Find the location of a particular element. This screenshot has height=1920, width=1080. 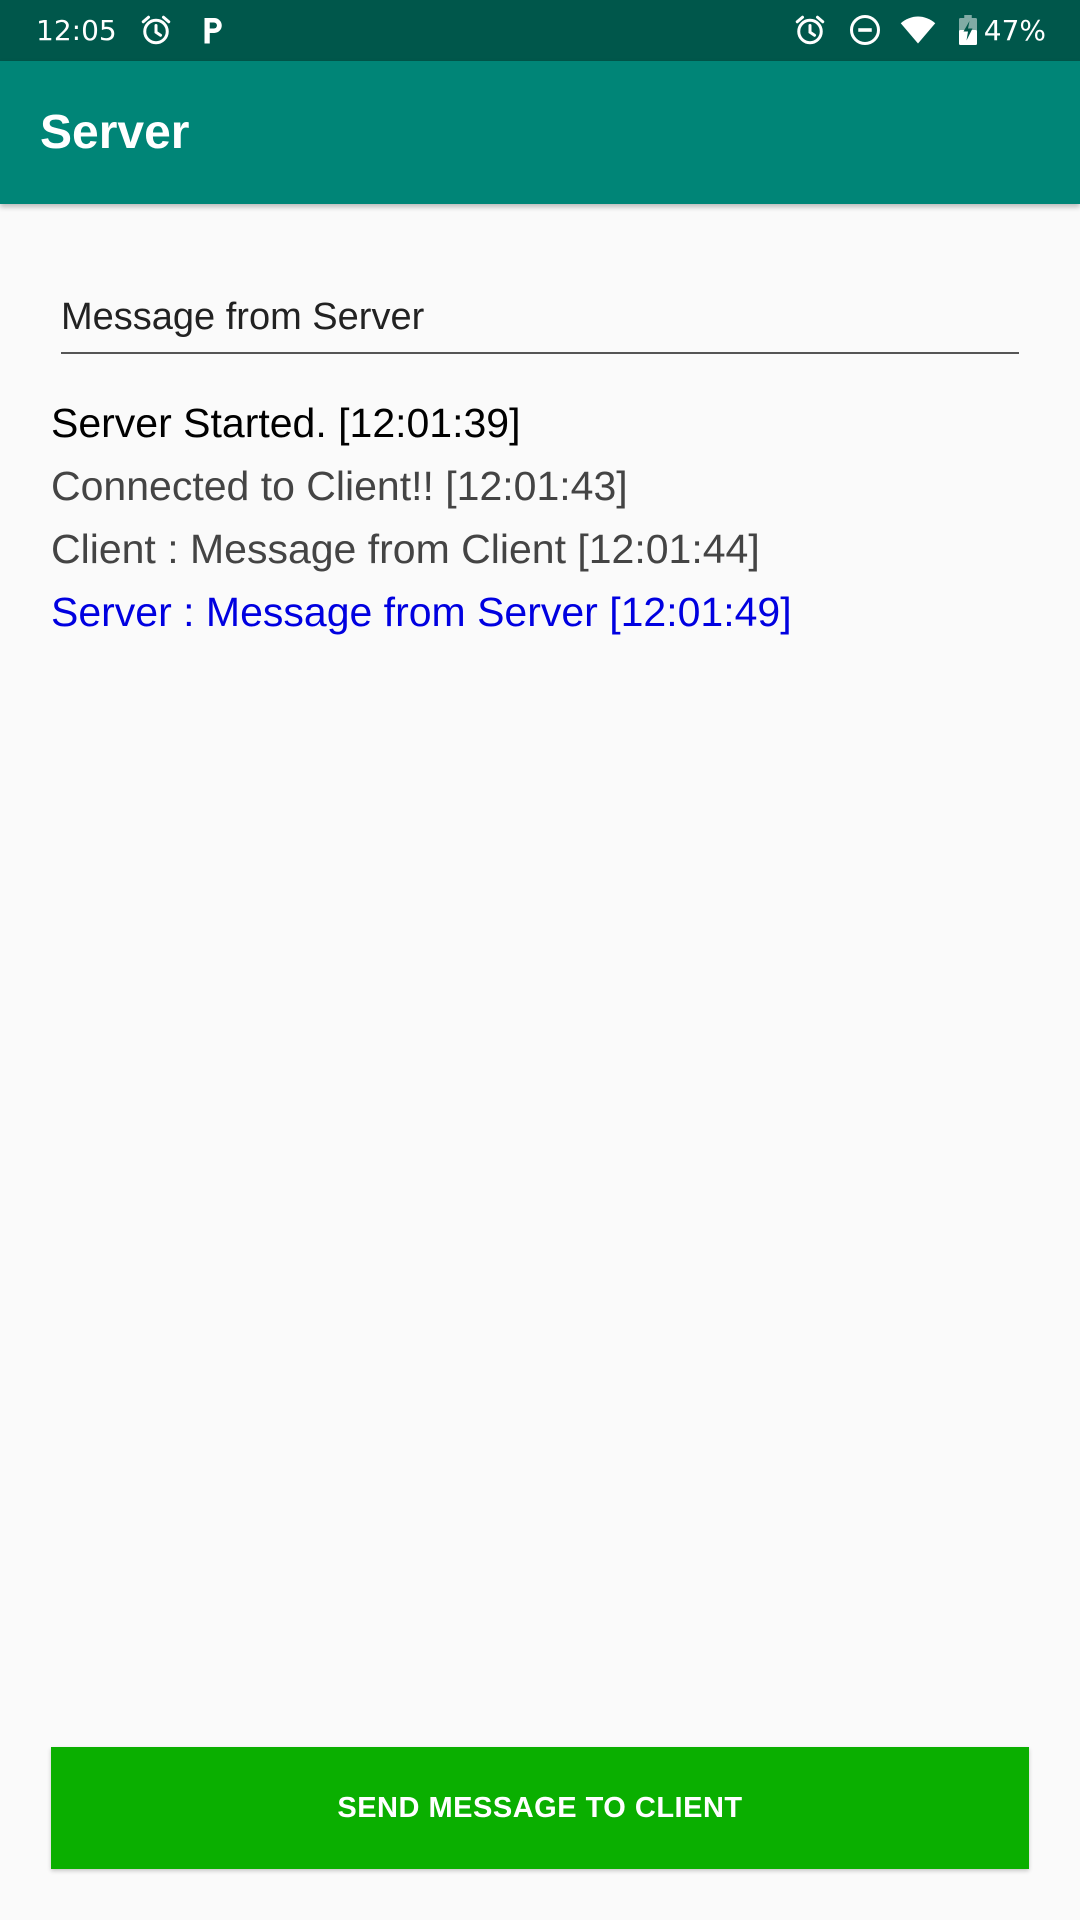

log-line: Client : Message from Client [12:01:44] is located at coordinates (405, 549).